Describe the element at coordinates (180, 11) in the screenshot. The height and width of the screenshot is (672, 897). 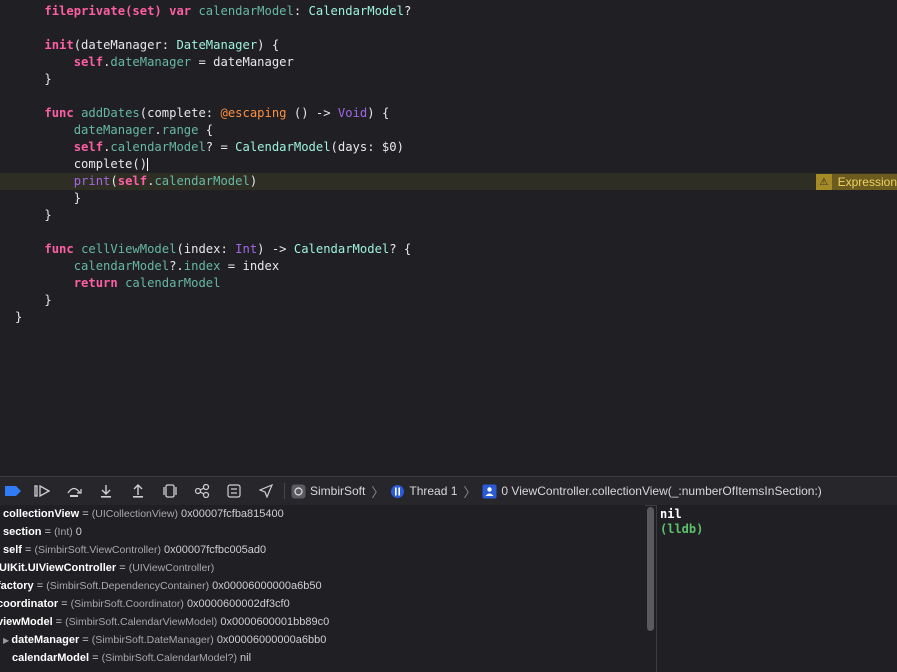
I see `code-token: var` at that location.